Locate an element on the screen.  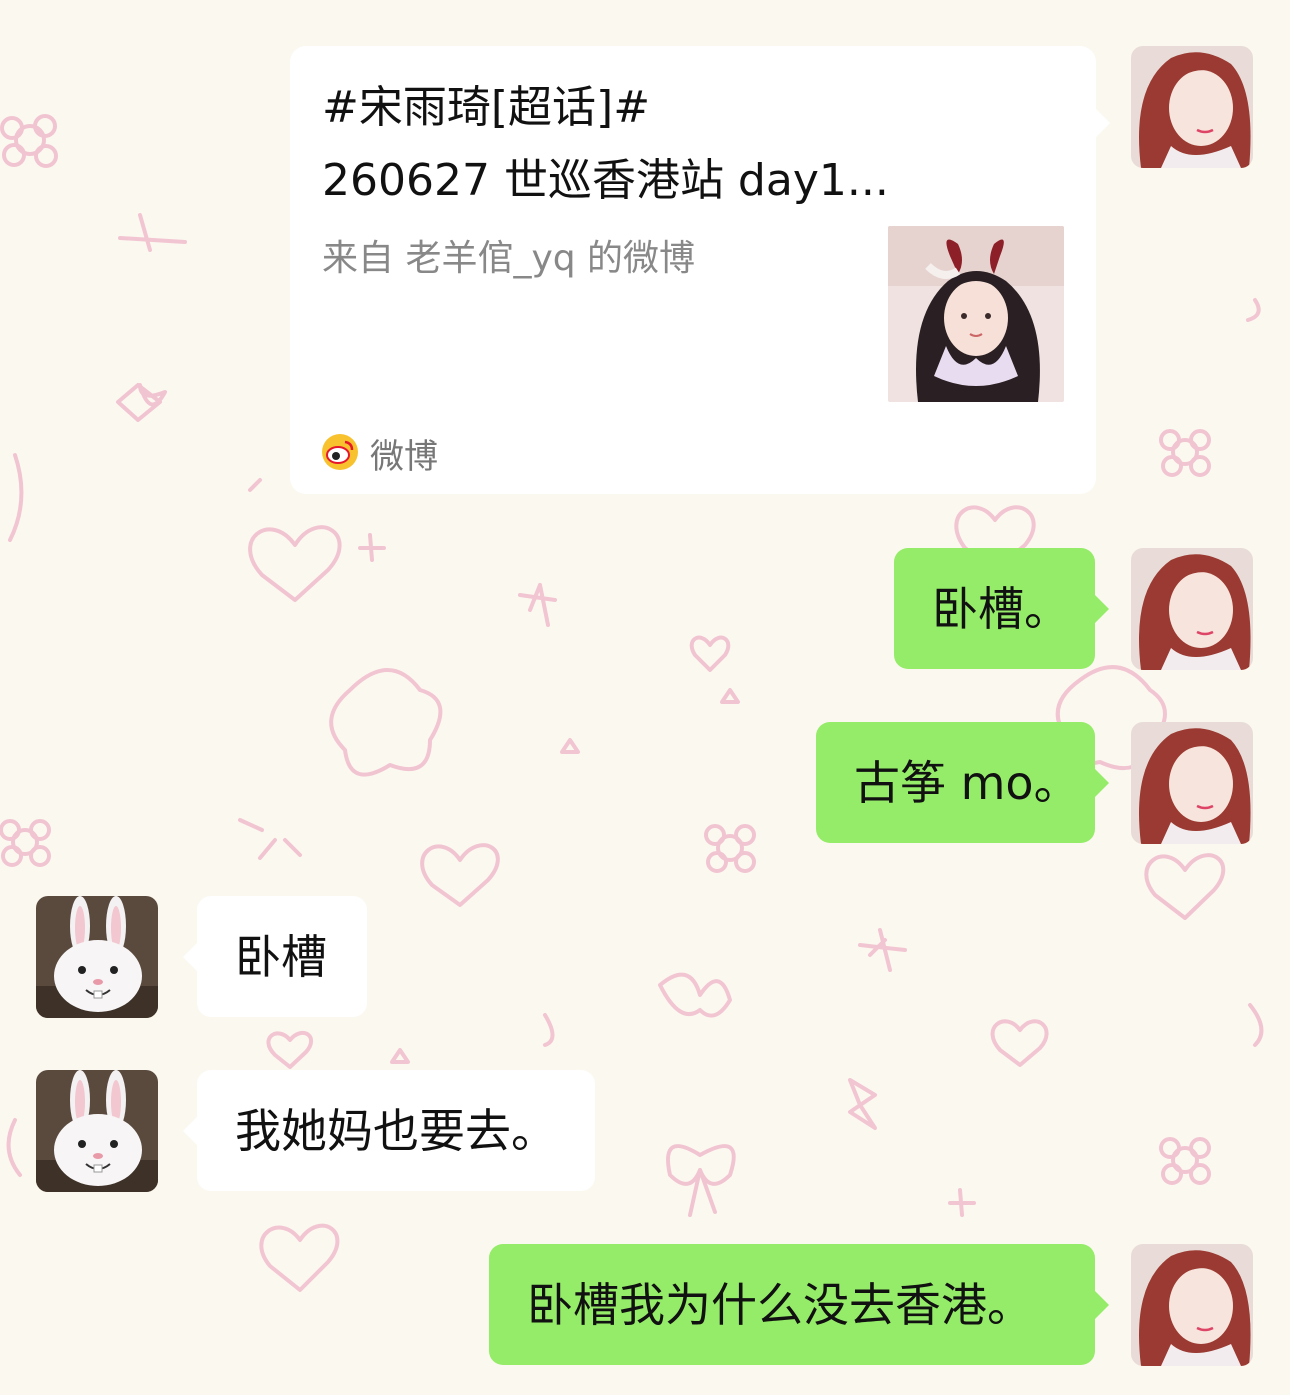
chat-bubble-outgoing: 卧槽。 is located at coordinates (1001, 608).